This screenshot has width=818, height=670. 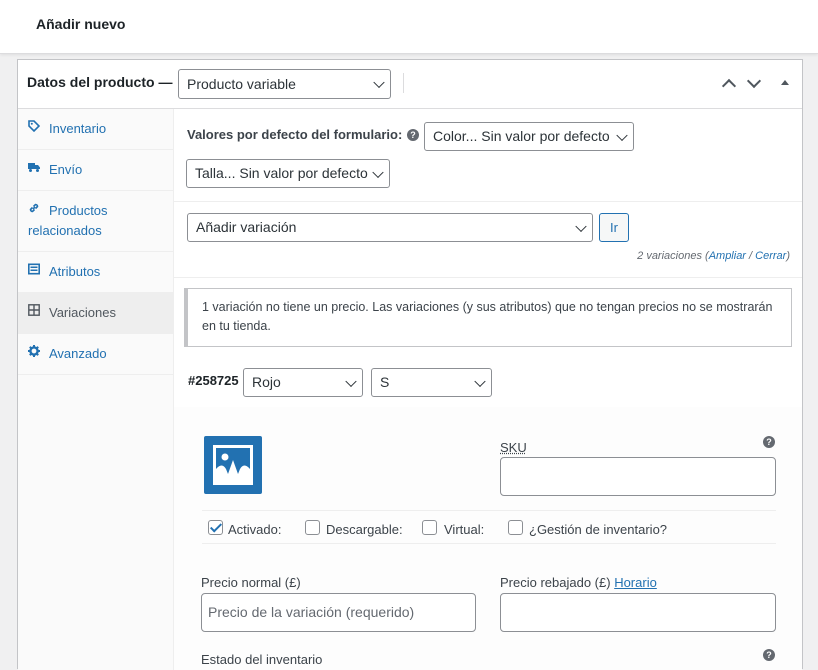 I want to click on tab-atributos: Atributos, so click(x=95, y=272).